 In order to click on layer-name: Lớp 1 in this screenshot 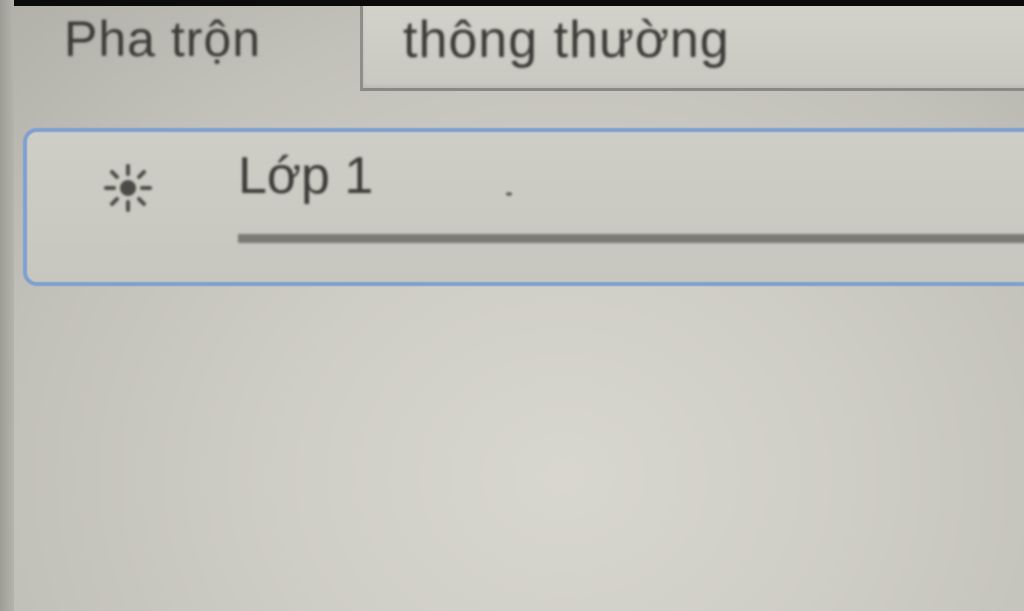, I will do `click(305, 176)`.